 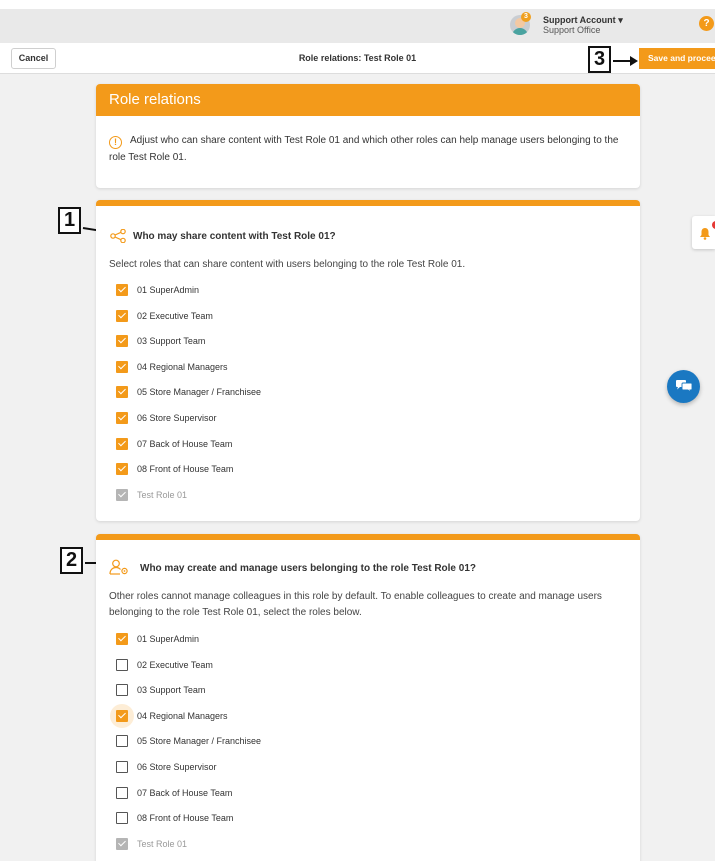 I want to click on share-checkbox-07-back-of-house-team, so click(x=122, y=443).